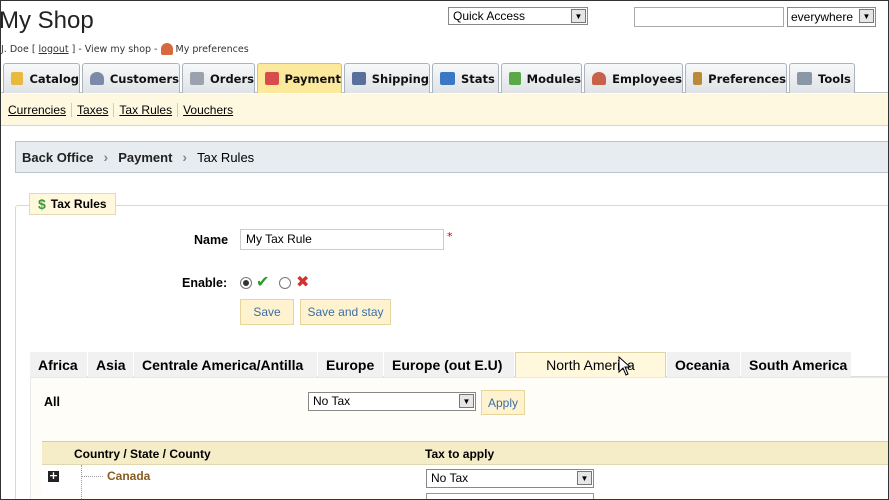 The image size is (889, 500). I want to click on subnav-taxes: Taxes, so click(93, 109).